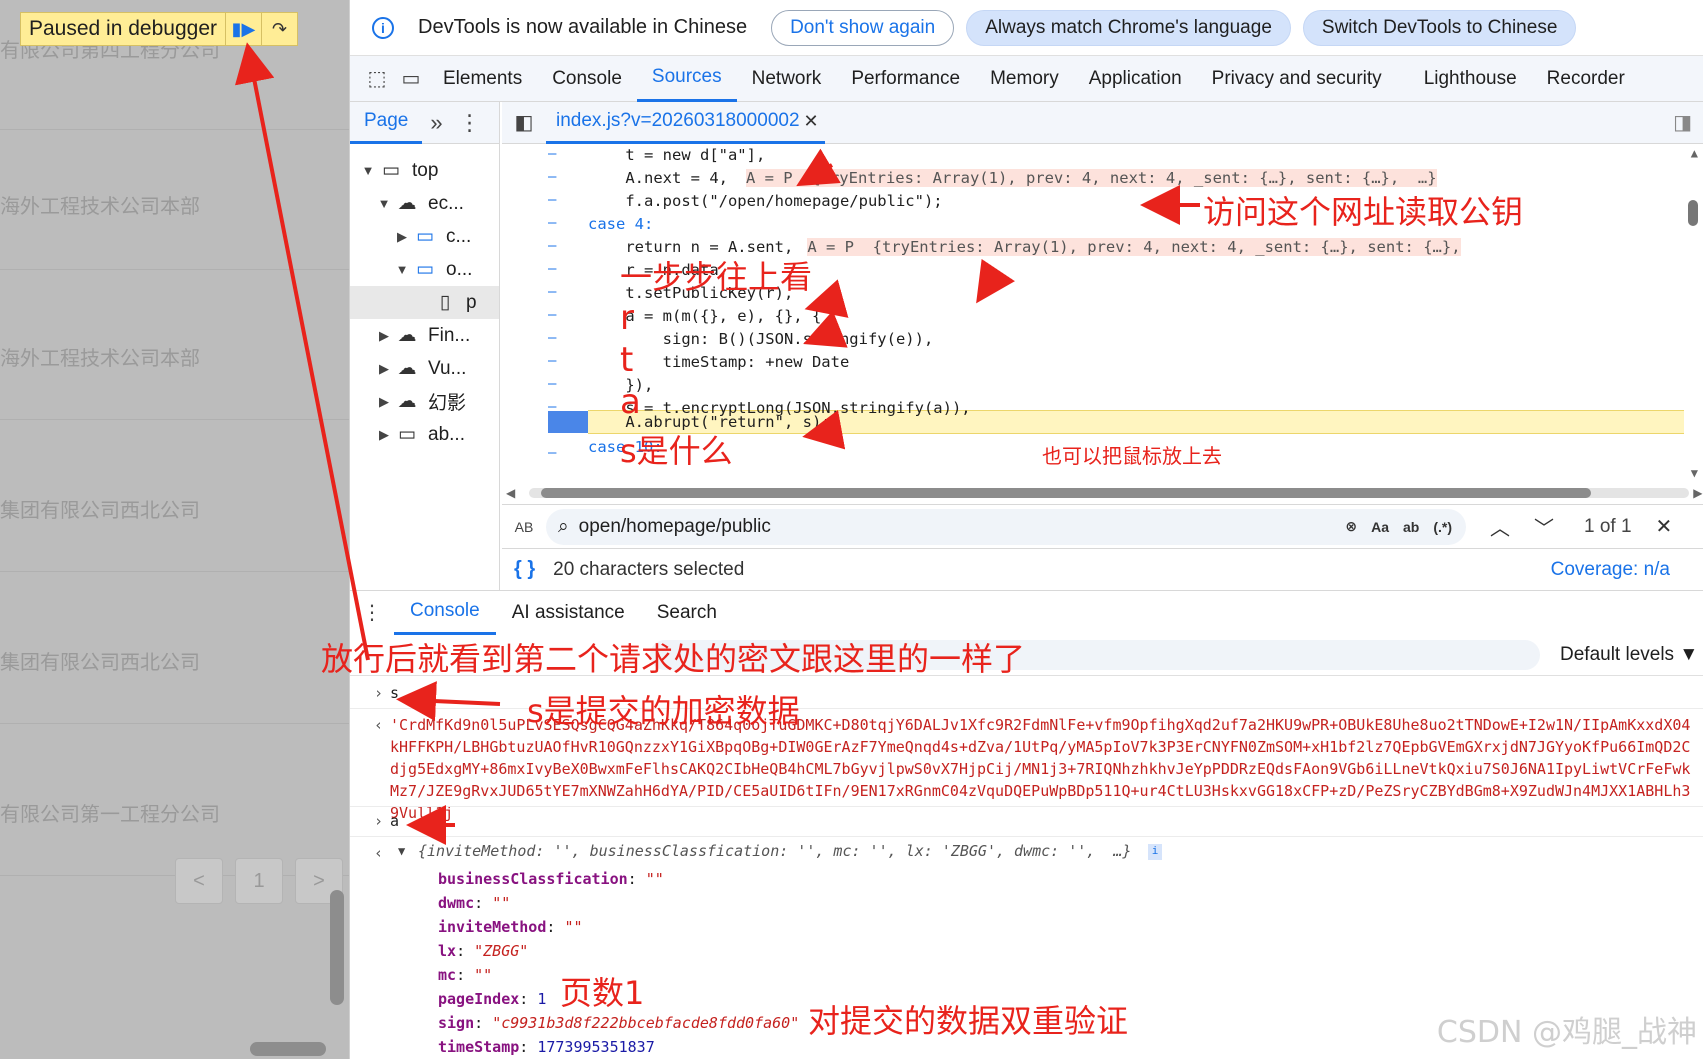 The height and width of the screenshot is (1059, 1703). I want to click on chevron-down-icon: ﹀, so click(1544, 526).